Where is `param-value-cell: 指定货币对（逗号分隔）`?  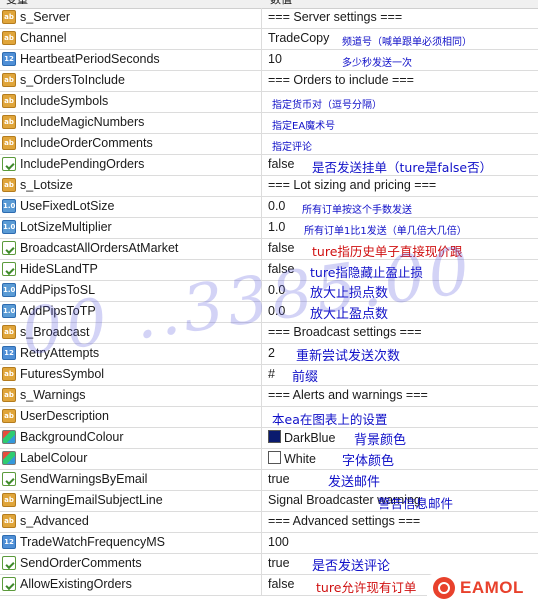 param-value-cell: 指定货币对（逗号分隔） is located at coordinates (400, 102).